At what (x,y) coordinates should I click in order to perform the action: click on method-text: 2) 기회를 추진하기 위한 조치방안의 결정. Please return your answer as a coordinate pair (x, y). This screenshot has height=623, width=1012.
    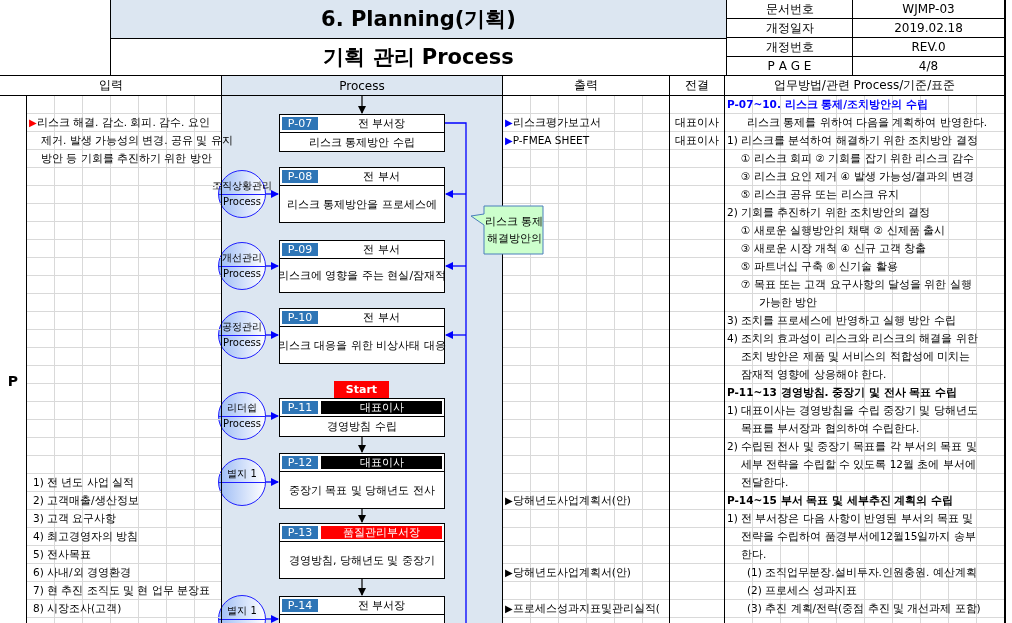
    Looking at the image, I should click on (828, 212).